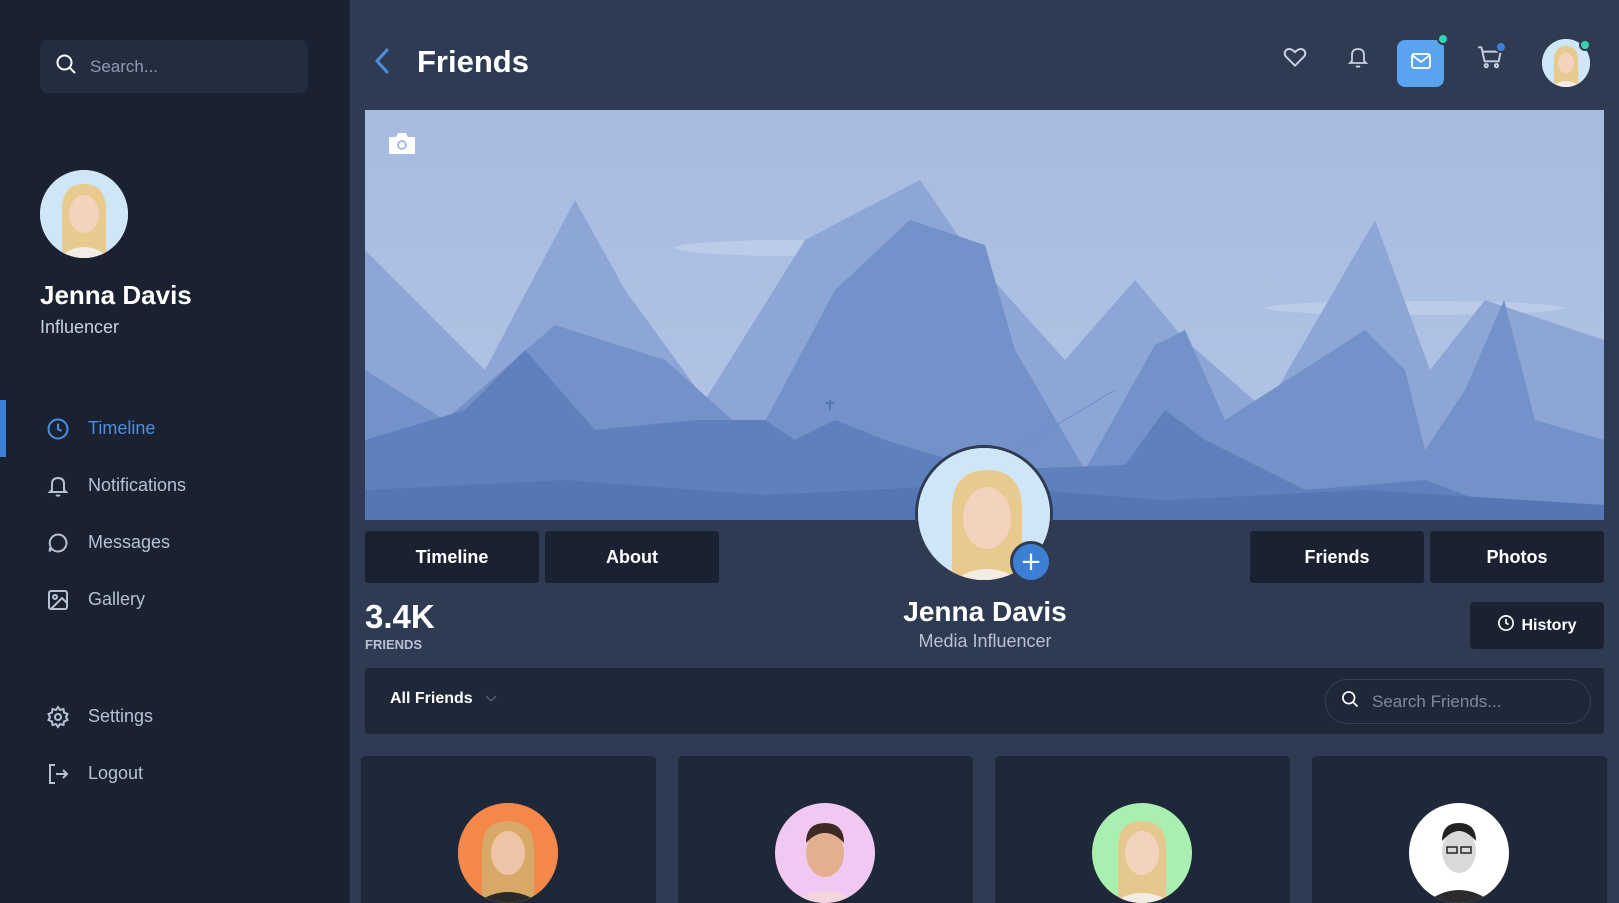 Image resolution: width=1619 pixels, height=903 pixels. I want to click on filter-selected-label: All Friends, so click(431, 698).